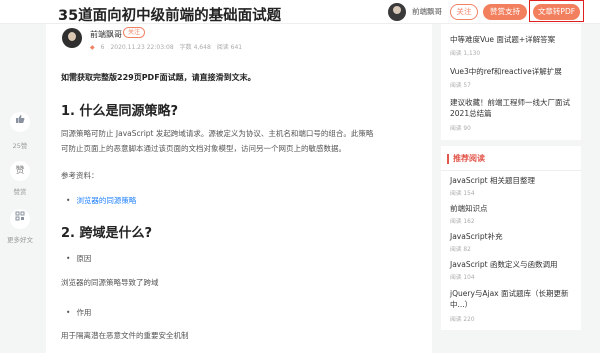  I want to click on paragraph-purpose: 用于隔离潜在恶意文件的重要安全机制, so click(125, 335).